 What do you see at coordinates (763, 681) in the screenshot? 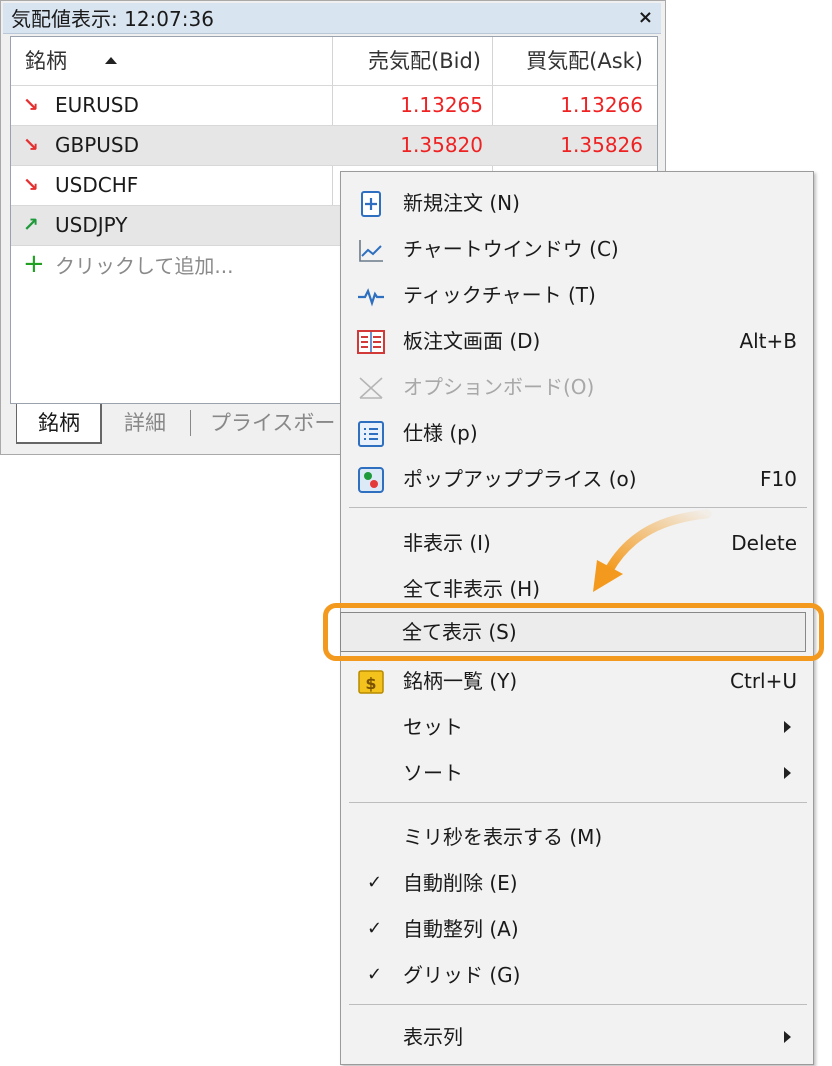
I see `menu-item-shortcut: Ctrl+U` at bounding box center [763, 681].